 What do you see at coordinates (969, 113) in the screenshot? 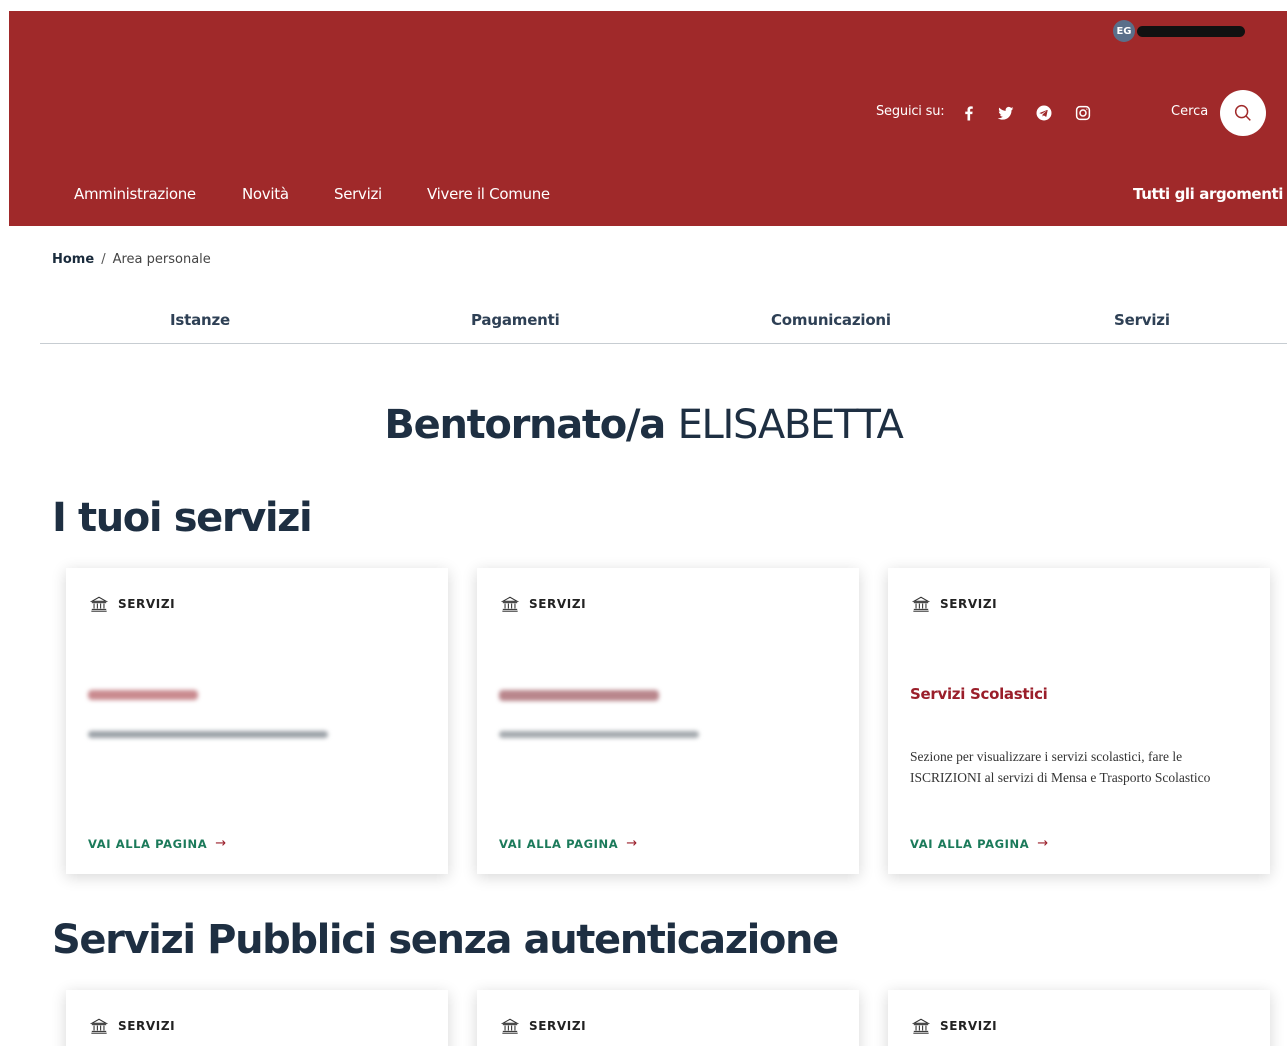
I see `facebook-icon` at bounding box center [969, 113].